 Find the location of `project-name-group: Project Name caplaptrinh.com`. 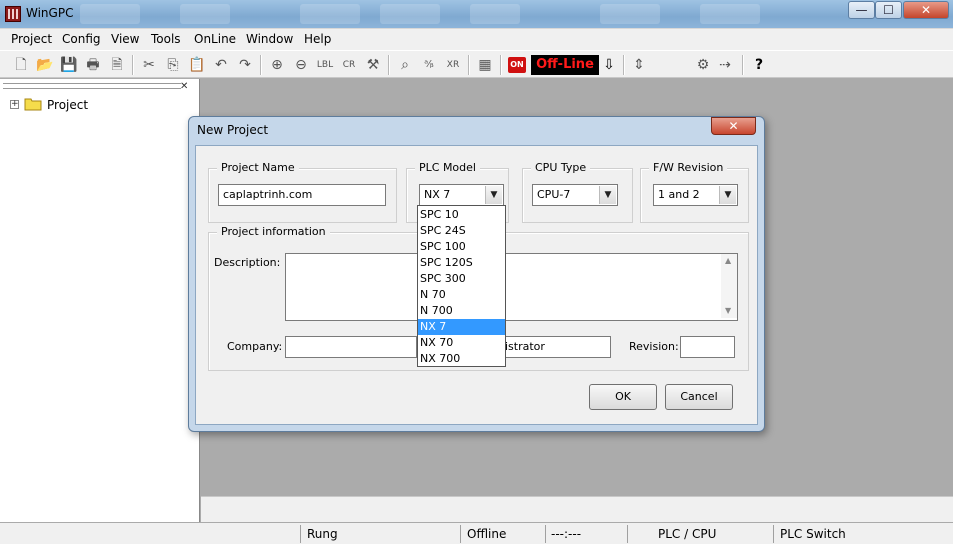

project-name-group: Project Name caplaptrinh.com is located at coordinates (302, 192).